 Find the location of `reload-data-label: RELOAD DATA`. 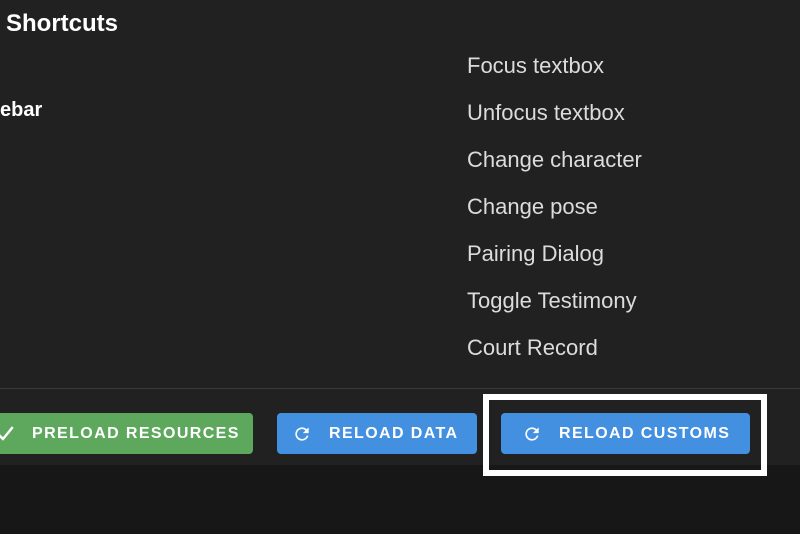

reload-data-label: RELOAD DATA is located at coordinates (394, 433).